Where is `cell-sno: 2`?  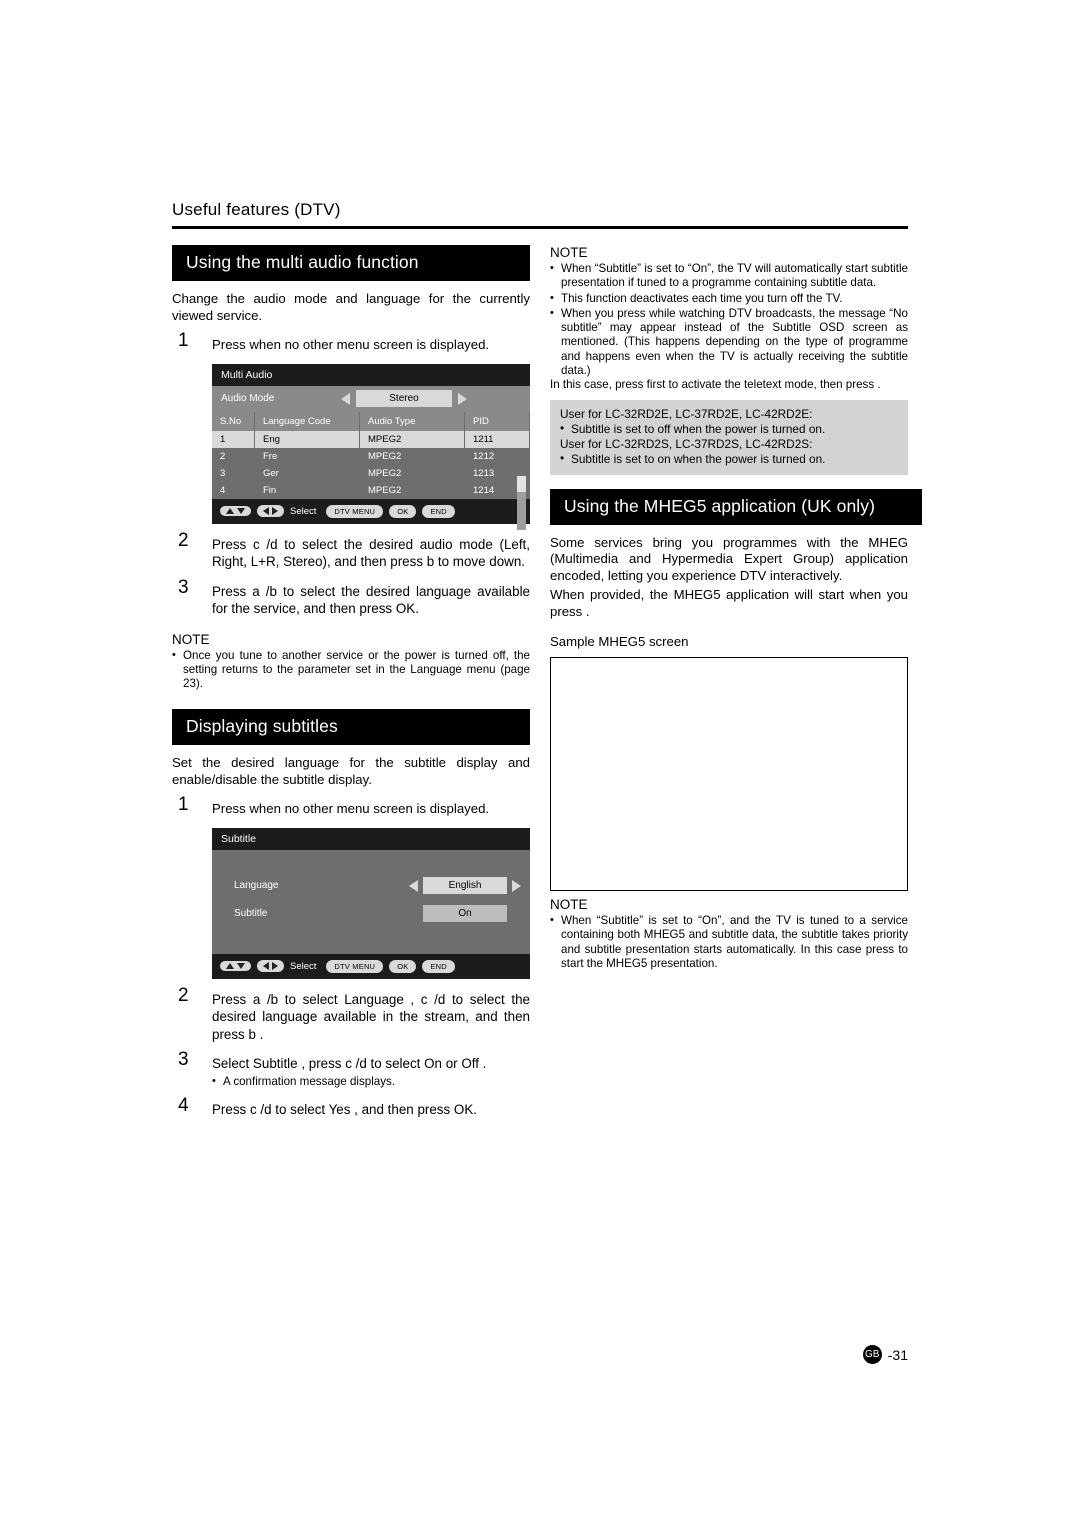 cell-sno: 2 is located at coordinates (233, 456).